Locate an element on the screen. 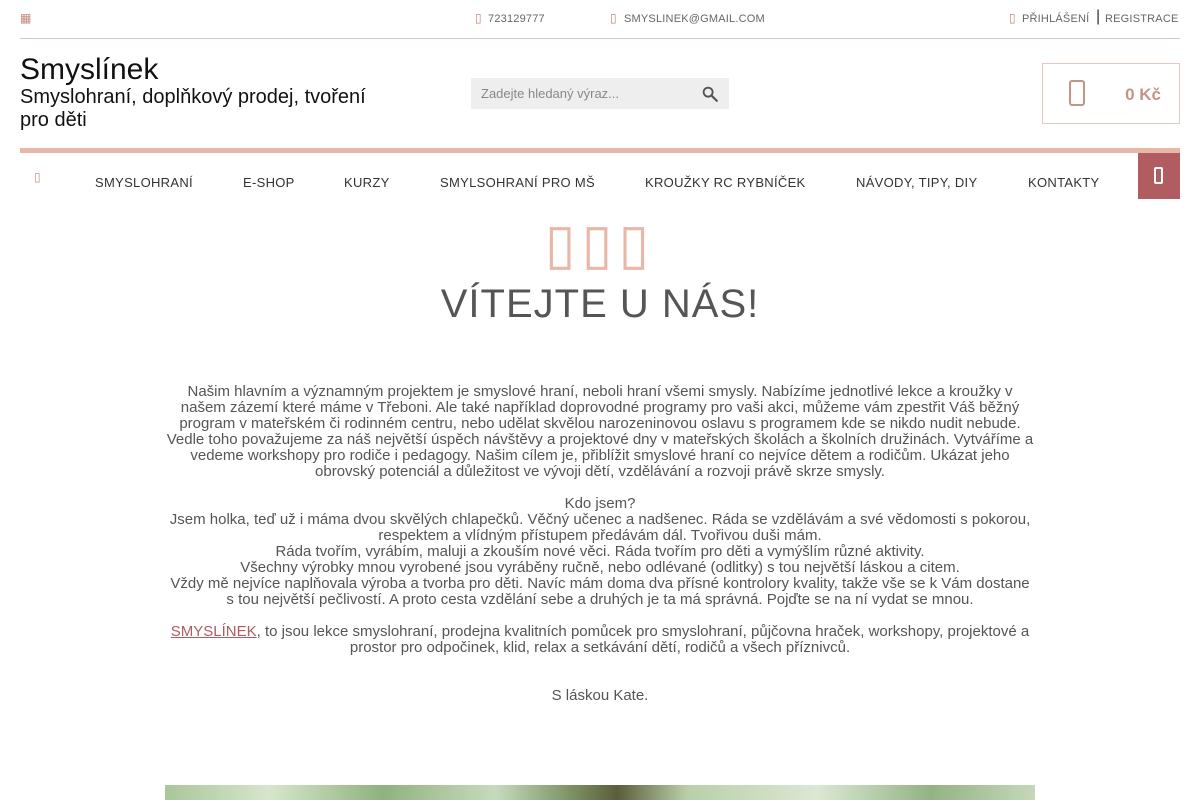 Image resolution: width=1200 pixels, height=800 pixels. nav-item-krouzky: KROUŽKY RC RYBNÍČEK is located at coordinates (725, 182).